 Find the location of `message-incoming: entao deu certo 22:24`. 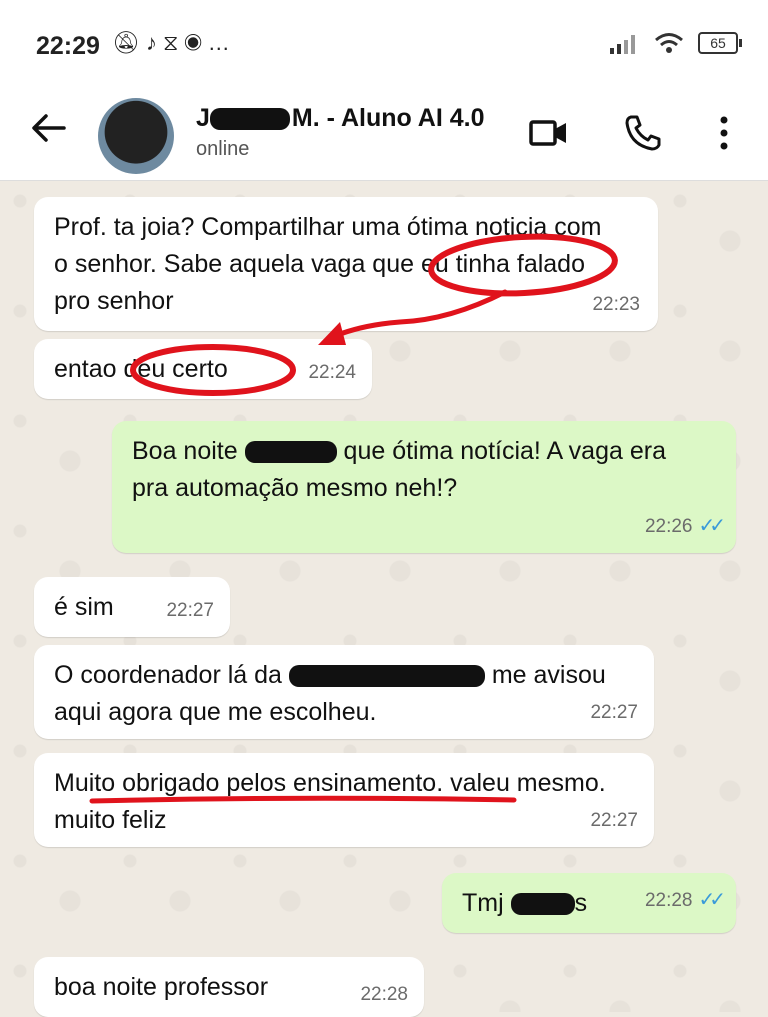

message-incoming: entao deu certo 22:24 is located at coordinates (203, 369).